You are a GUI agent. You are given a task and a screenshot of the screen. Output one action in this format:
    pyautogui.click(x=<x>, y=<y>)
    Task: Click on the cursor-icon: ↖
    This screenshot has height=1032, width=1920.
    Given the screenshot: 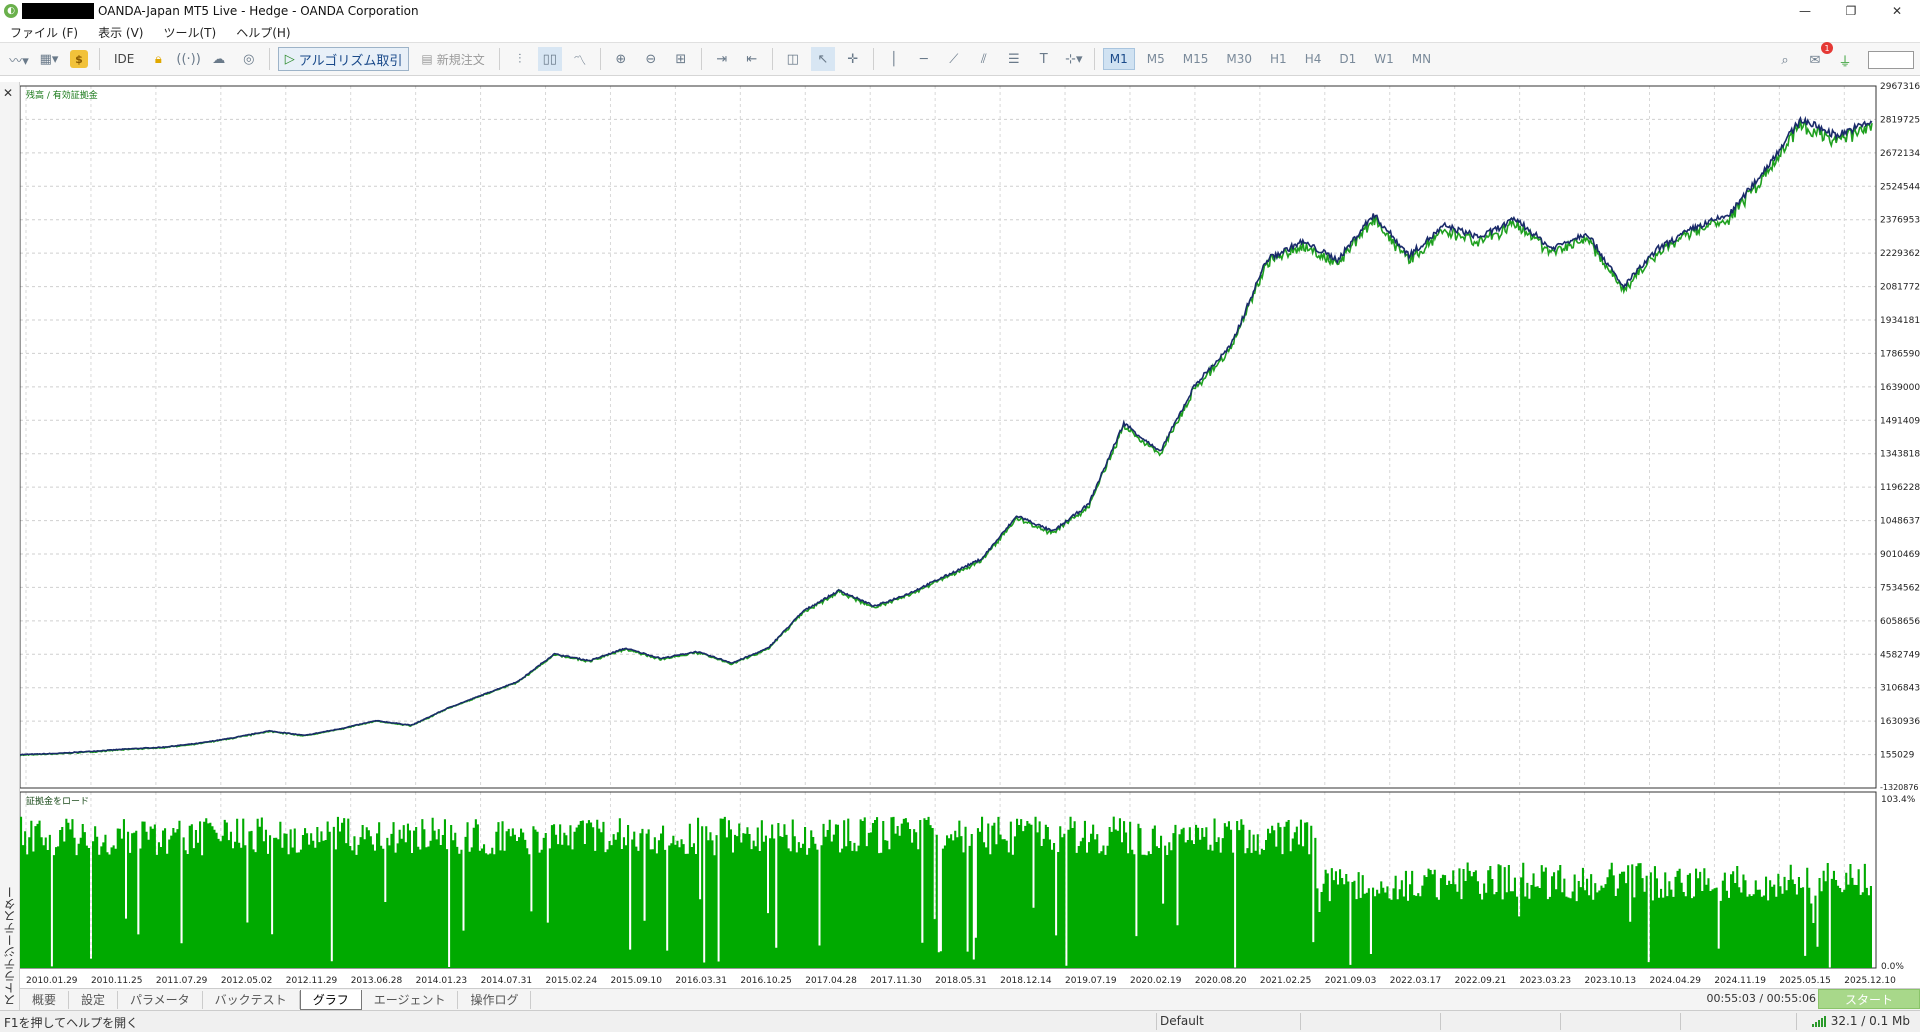 What is the action you would take?
    pyautogui.click(x=822, y=59)
    